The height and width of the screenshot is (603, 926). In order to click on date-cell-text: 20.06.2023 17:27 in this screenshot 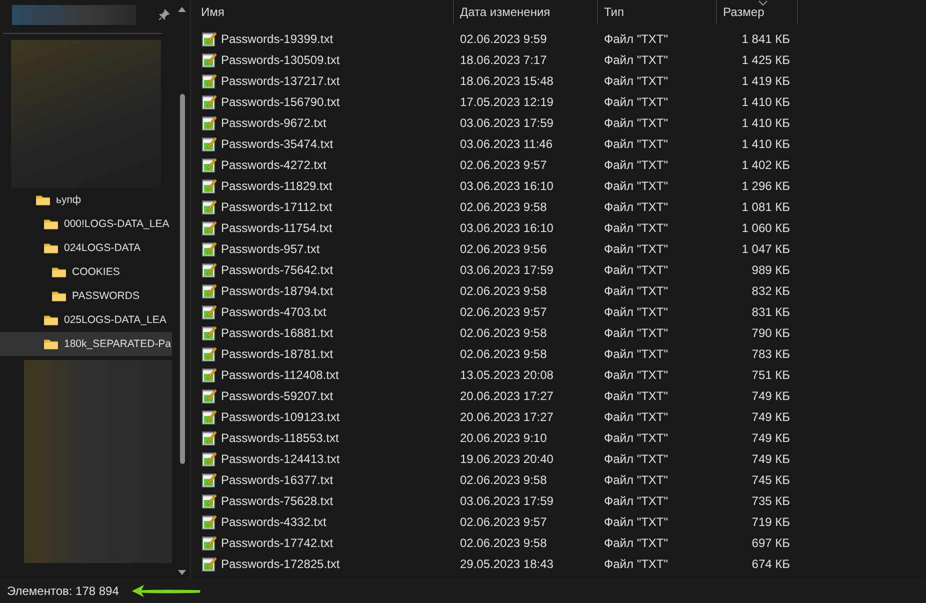, I will do `click(506, 395)`.